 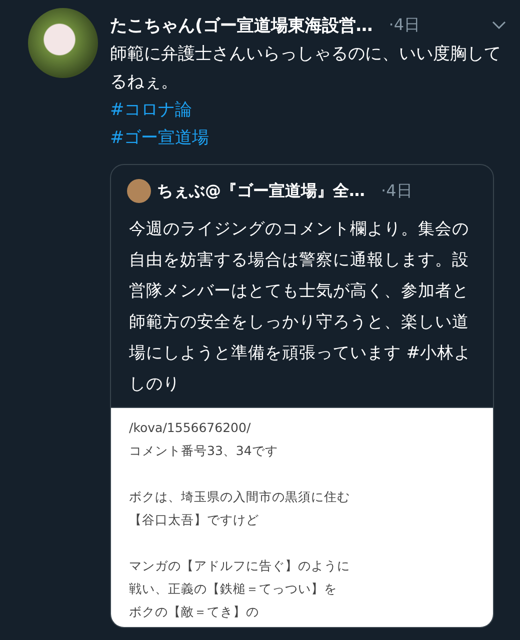 I want to click on tweet-text: 師範に弁護士さんいらっしゃるのに、いい度胸してるねぇ。, so click(x=306, y=68).